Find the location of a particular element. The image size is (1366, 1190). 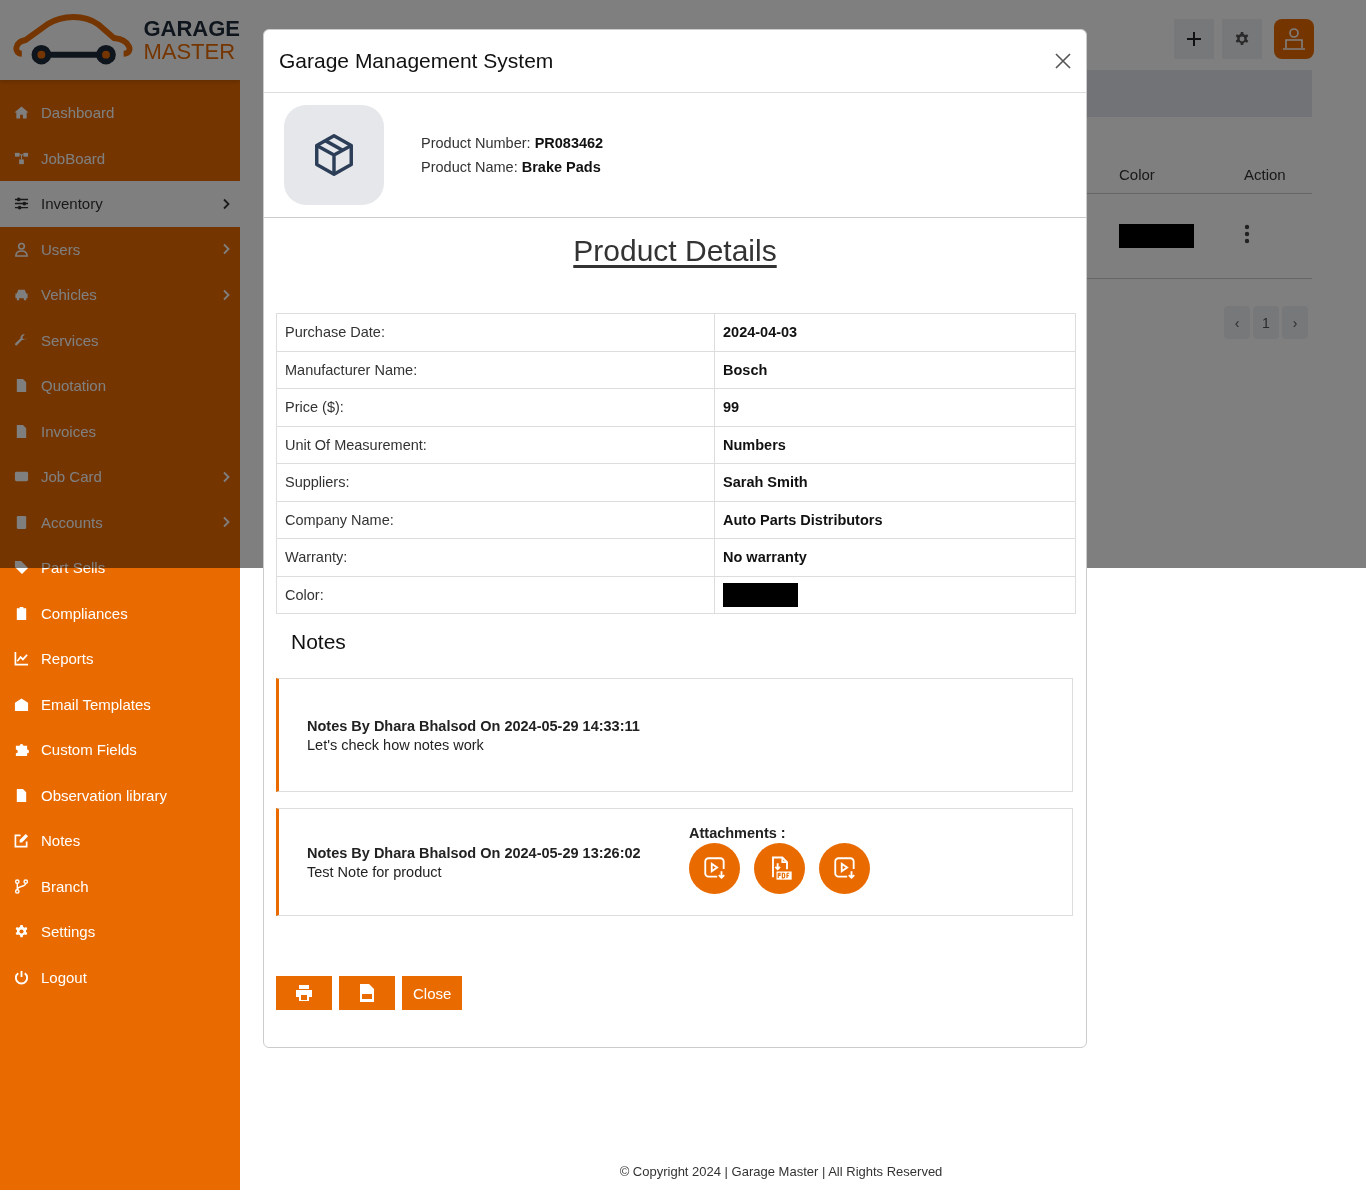

puzzle-icon is located at coordinates (21, 750).